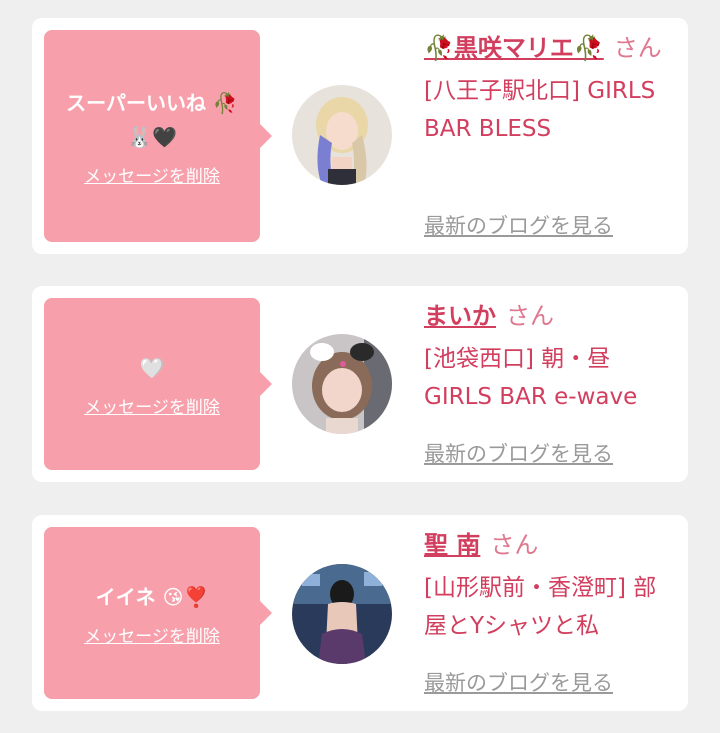 Image resolution: width=720 pixels, height=733 pixels. I want to click on avatar-woman-bunny-ears-icon, so click(342, 384).